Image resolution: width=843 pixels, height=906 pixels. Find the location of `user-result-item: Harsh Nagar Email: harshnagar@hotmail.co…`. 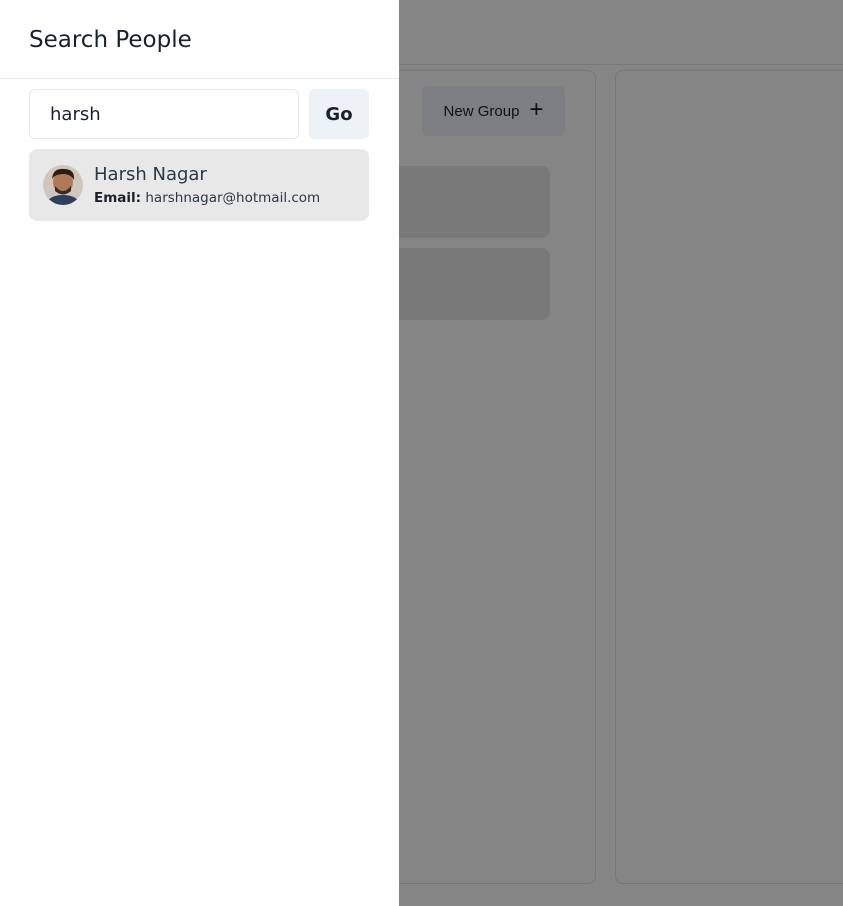

user-result-item: Harsh Nagar Email: harshnagar@hotmail.co… is located at coordinates (199, 185).